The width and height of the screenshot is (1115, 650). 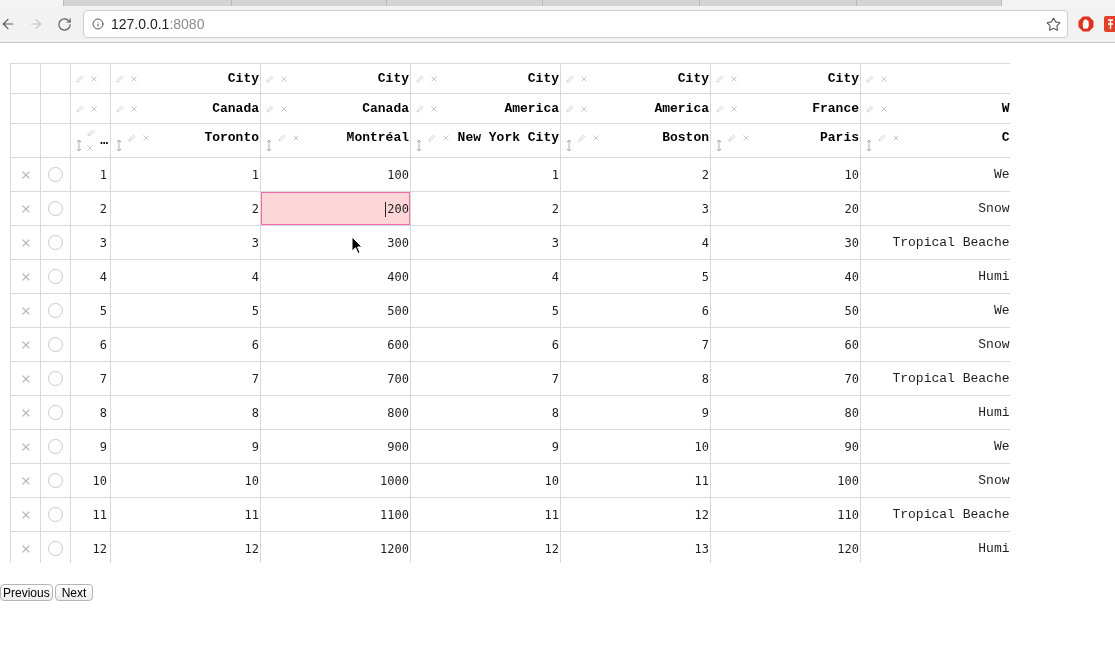 What do you see at coordinates (90, 208) in the screenshot?
I see `row-index: 2` at bounding box center [90, 208].